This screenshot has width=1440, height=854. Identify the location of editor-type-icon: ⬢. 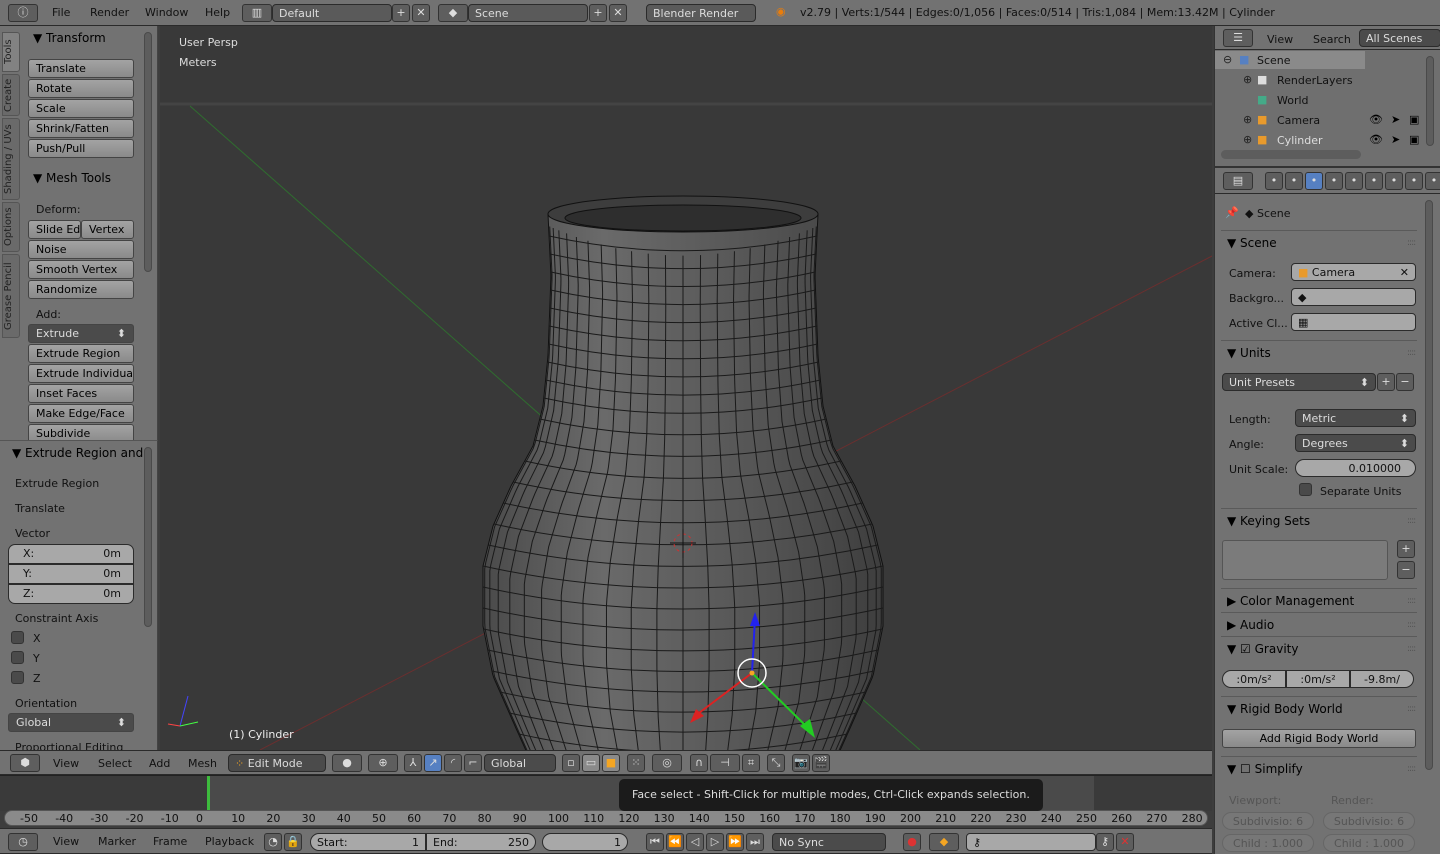
(25, 763).